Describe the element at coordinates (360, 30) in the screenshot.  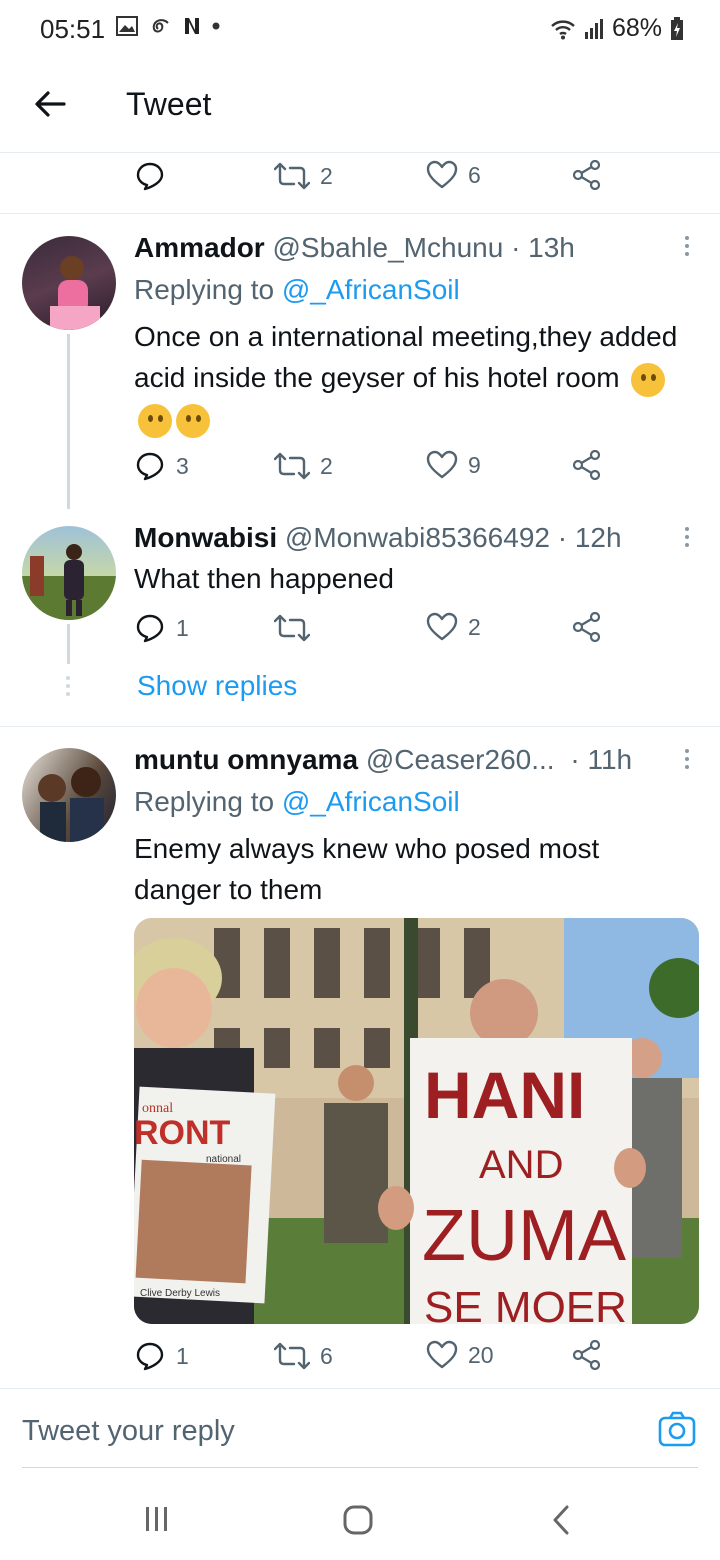
I see `status-bar: 05:51 68%` at that location.